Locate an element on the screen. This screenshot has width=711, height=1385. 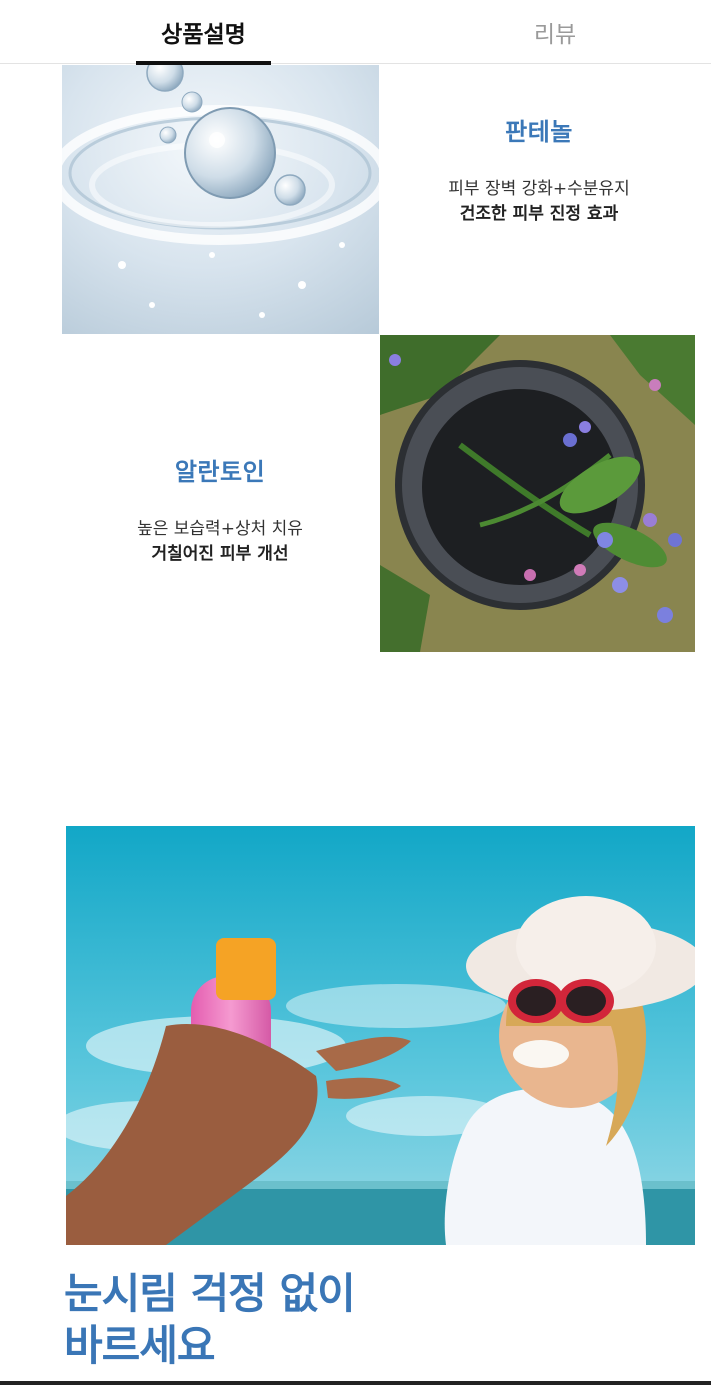
ingredient-allantoin: 알란토인 높은 보습력+상처 치유 거칠어진 피부 개선 is located at coordinates (220, 509).